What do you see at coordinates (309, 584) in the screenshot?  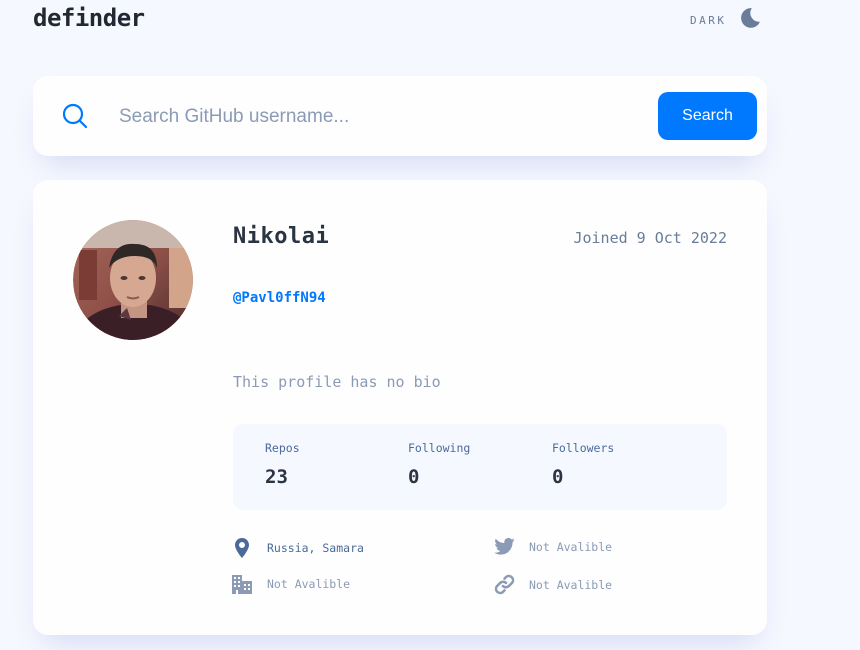 I see `company-text: Not Avalible` at bounding box center [309, 584].